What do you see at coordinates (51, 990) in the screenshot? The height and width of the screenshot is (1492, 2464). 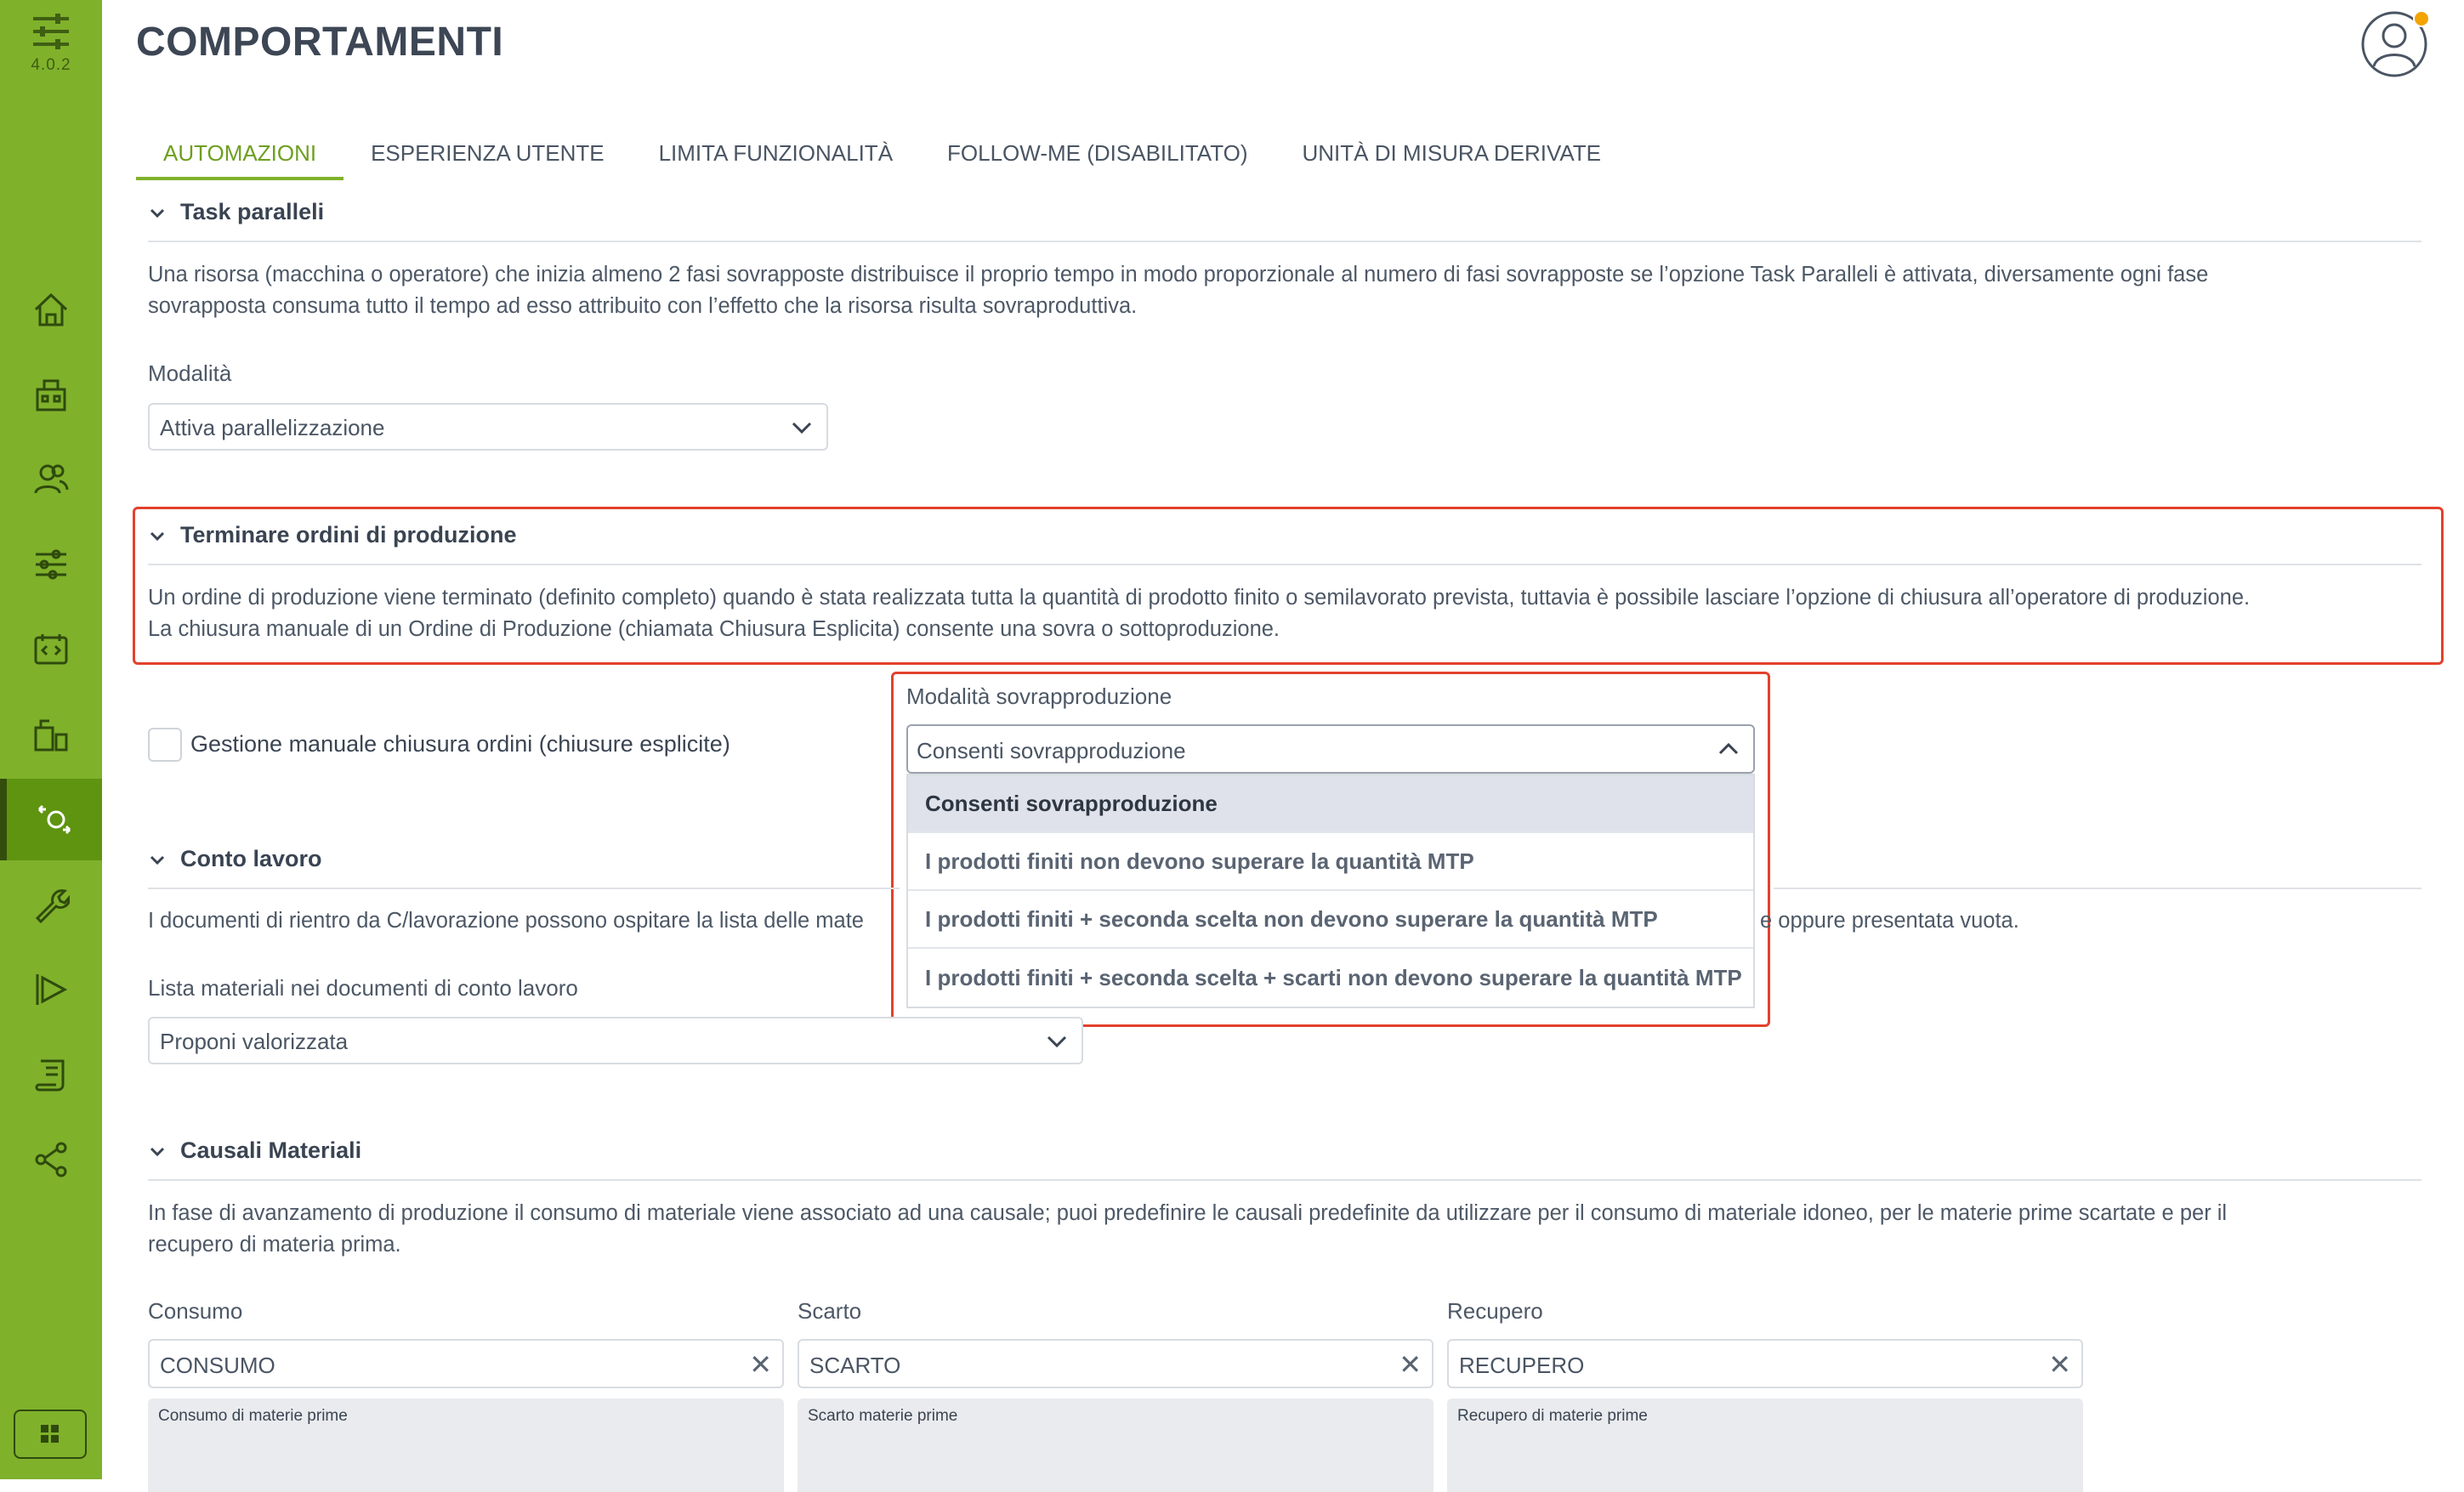 I see `play-icon` at bounding box center [51, 990].